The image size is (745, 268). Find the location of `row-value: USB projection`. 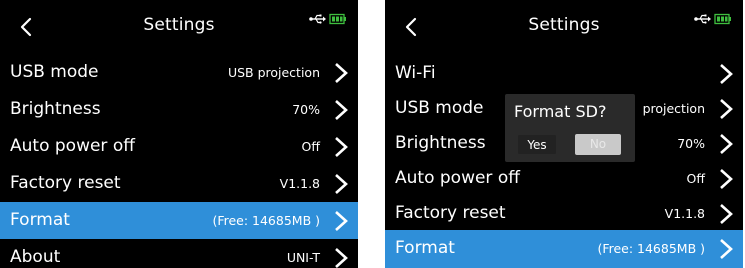

row-value: USB projection is located at coordinates (273, 72).